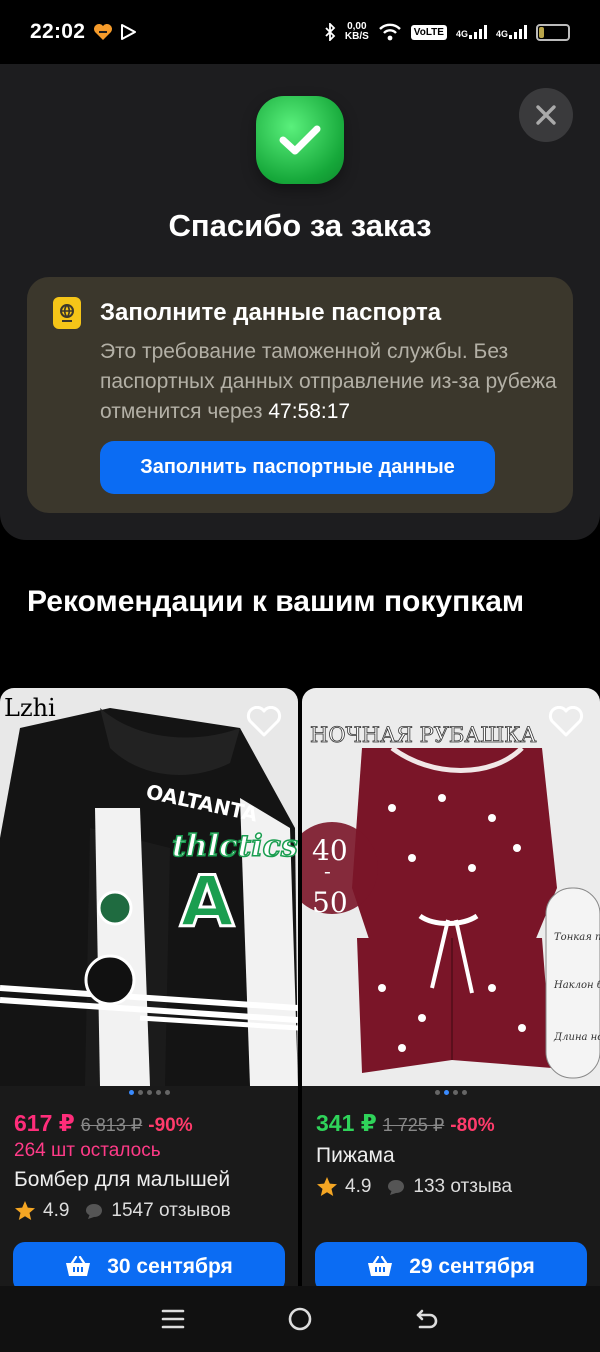  I want to click on close-button, so click(546, 115).